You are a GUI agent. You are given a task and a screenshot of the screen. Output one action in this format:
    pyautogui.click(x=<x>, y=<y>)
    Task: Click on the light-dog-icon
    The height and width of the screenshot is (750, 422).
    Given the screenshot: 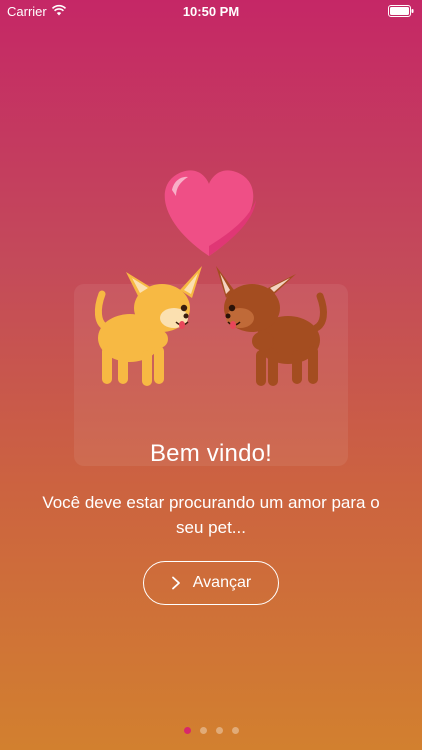 What is the action you would take?
    pyautogui.click(x=148, y=326)
    